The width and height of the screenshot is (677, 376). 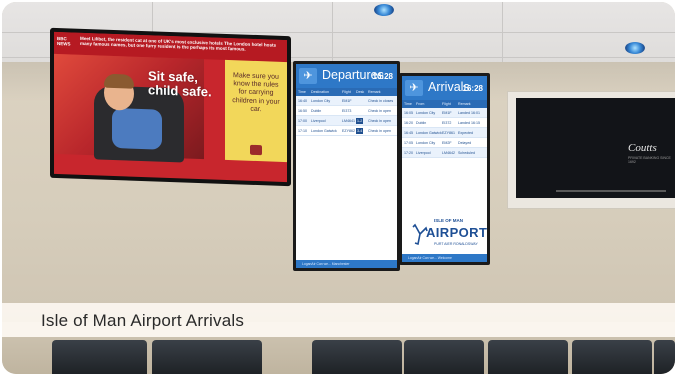 I want to click on departures-columns: Time Destination Flight Desk Remark, so click(x=346, y=92).